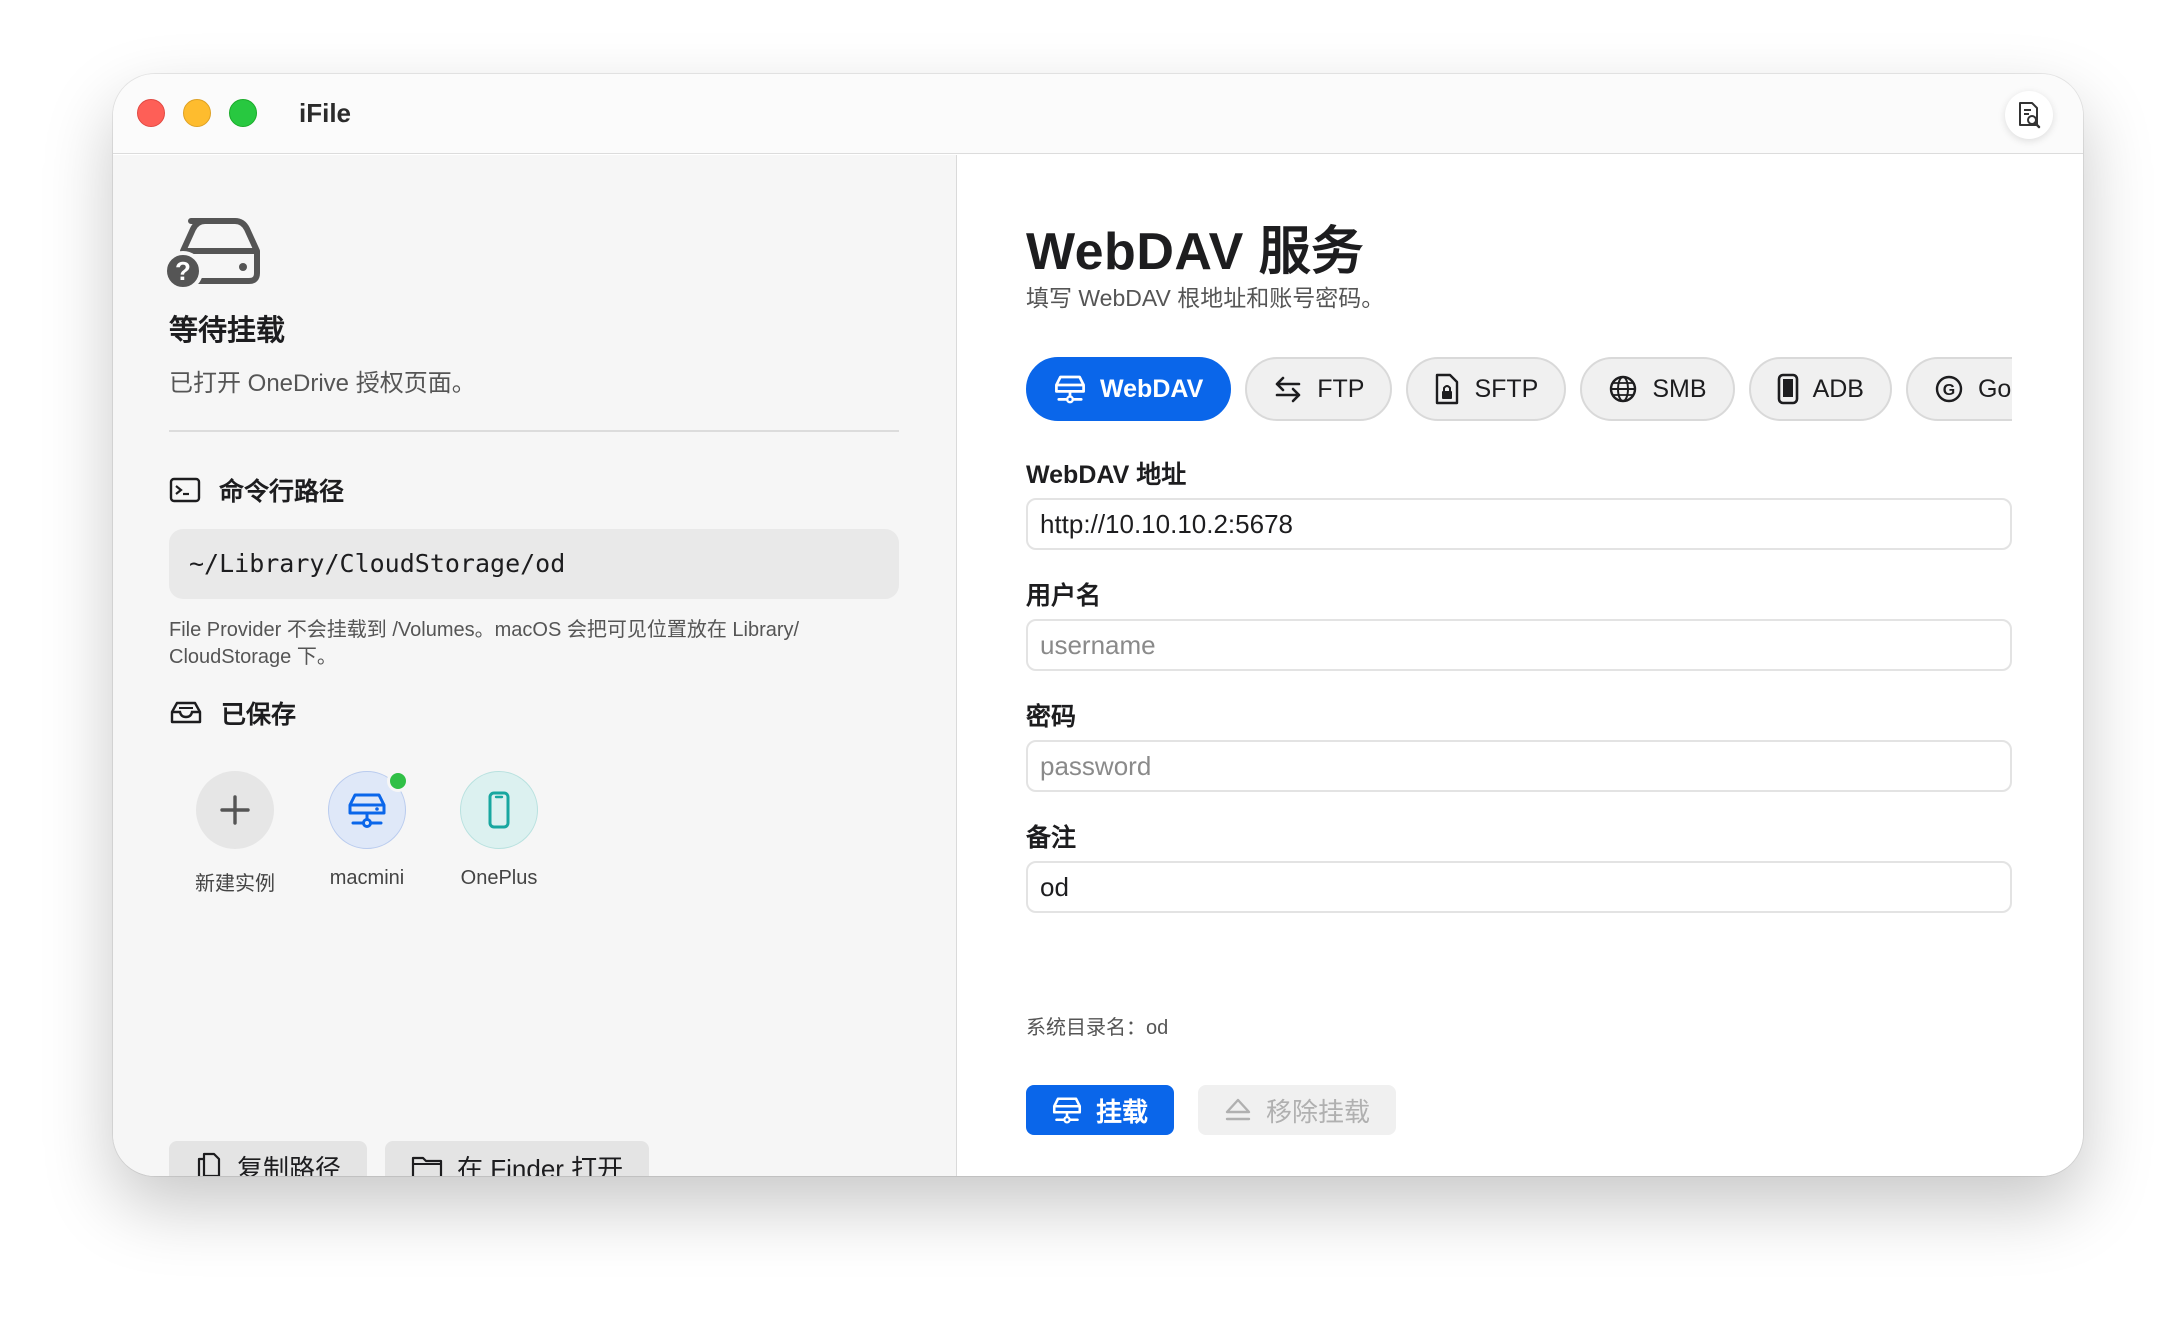 This screenshot has width=2184, height=1320. What do you see at coordinates (1122, 1111) in the screenshot?
I see `mount-label: 挂载` at bounding box center [1122, 1111].